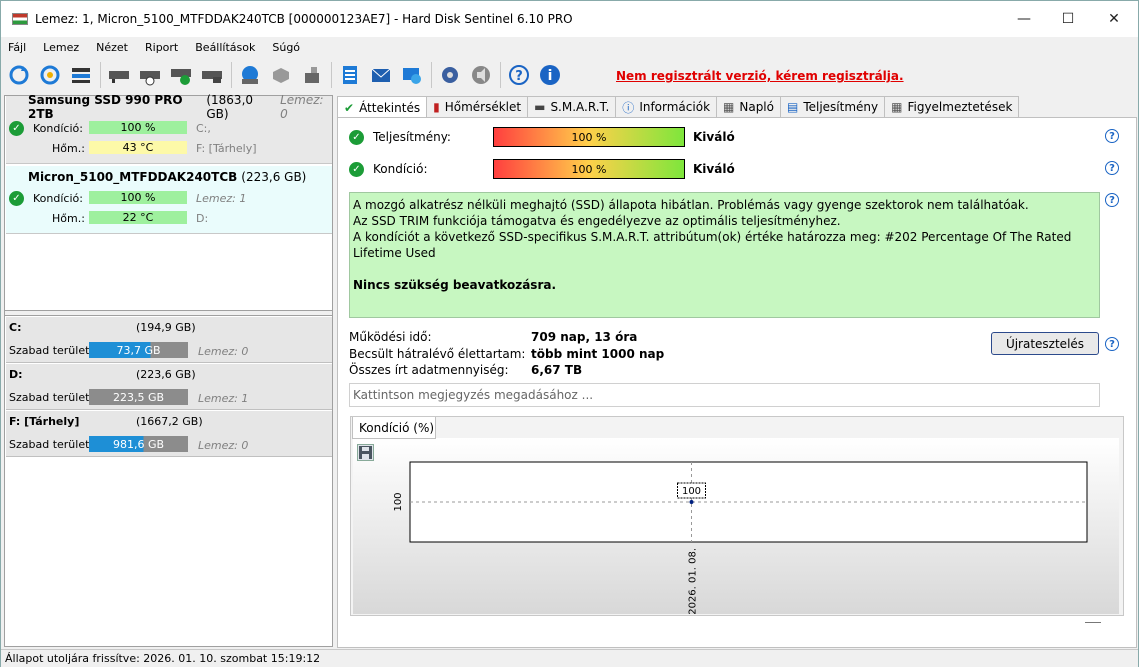 This screenshot has width=1139, height=667. What do you see at coordinates (381, 75) in the screenshot?
I see `email-icon` at bounding box center [381, 75].